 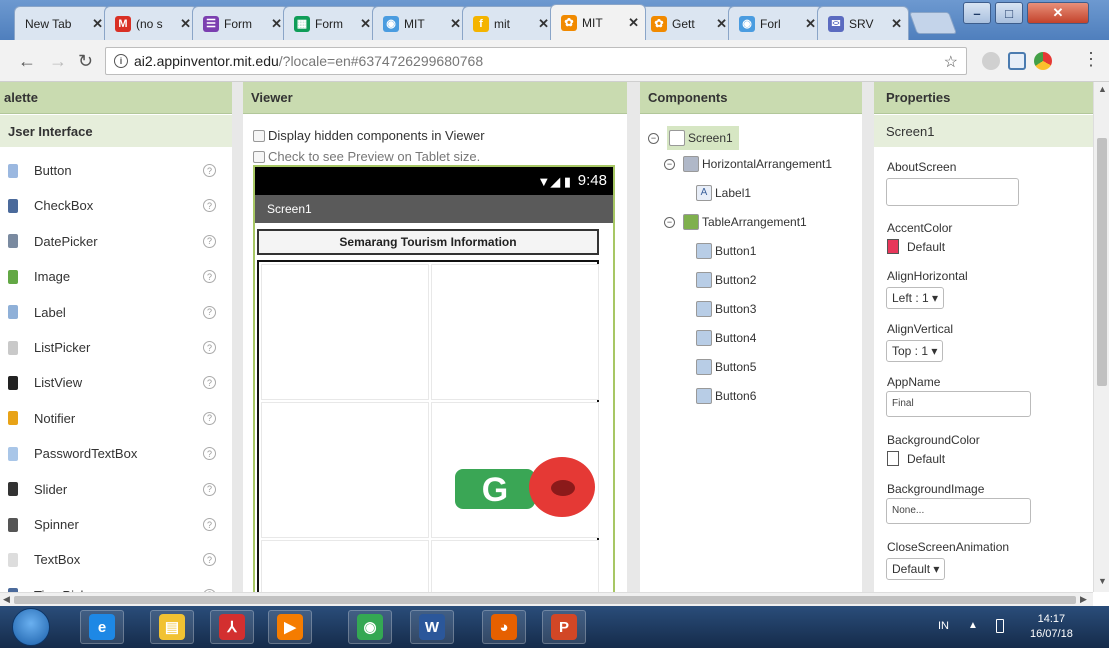 I want to click on component-node: Button2, so click(x=726, y=280).